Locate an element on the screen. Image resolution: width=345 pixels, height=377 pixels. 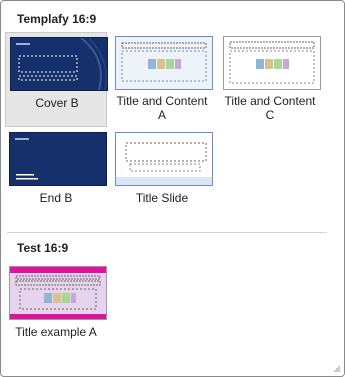
layout-title-slide: Title Slide is located at coordinates (162, 168).